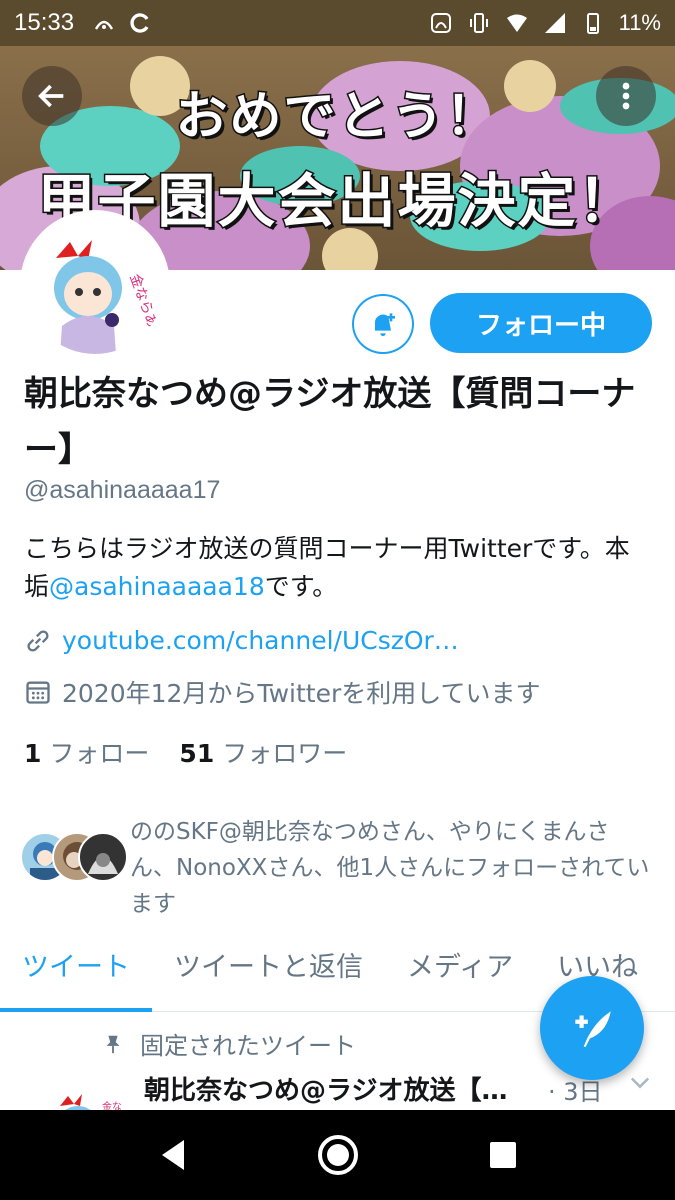 Image resolution: width=675 pixels, height=1200 pixels. I want to click on compose-feather-icon, so click(593, 1029).